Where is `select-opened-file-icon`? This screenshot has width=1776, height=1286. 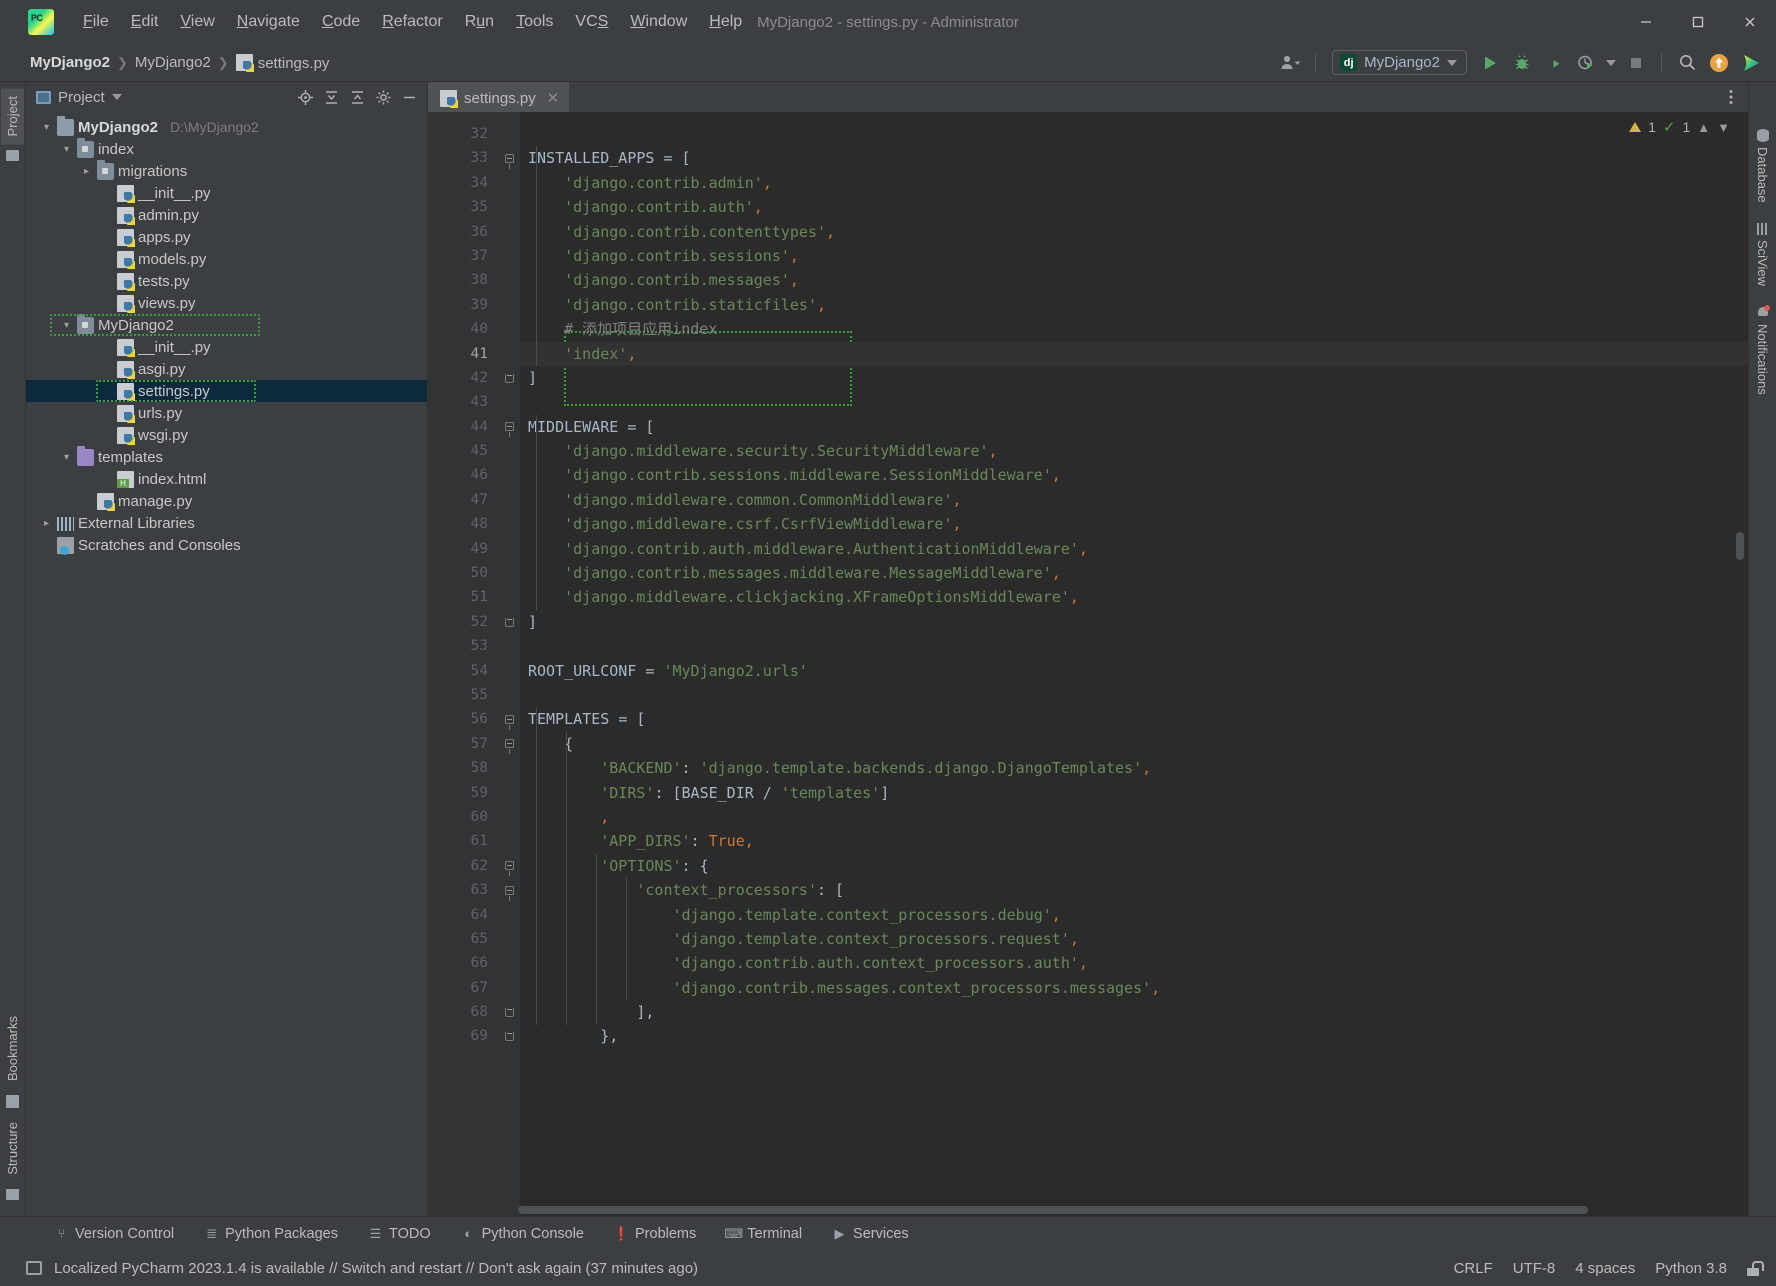
select-opened-file-icon is located at coordinates (305, 97).